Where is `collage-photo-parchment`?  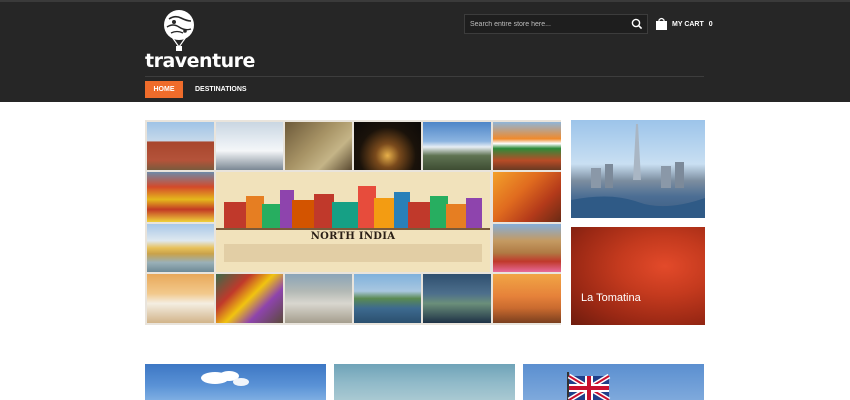 collage-photo-parchment is located at coordinates (318, 146).